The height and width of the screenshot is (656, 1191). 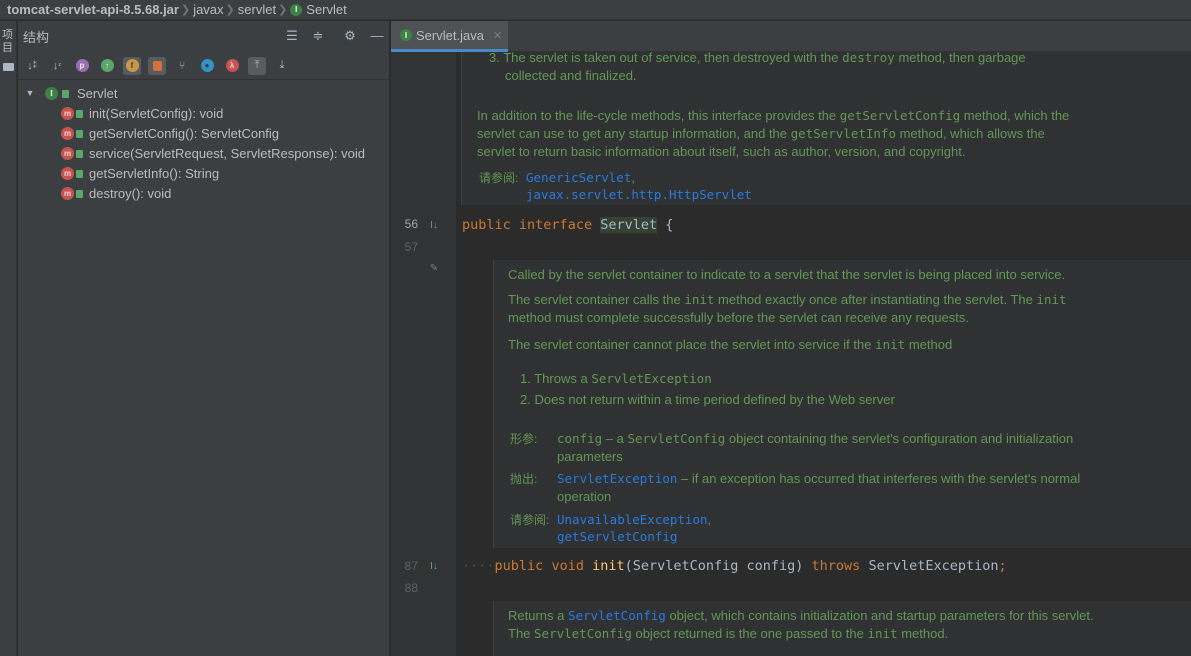 I want to click on autoscroll-from-source-icon: ⤓, so click(x=282, y=66).